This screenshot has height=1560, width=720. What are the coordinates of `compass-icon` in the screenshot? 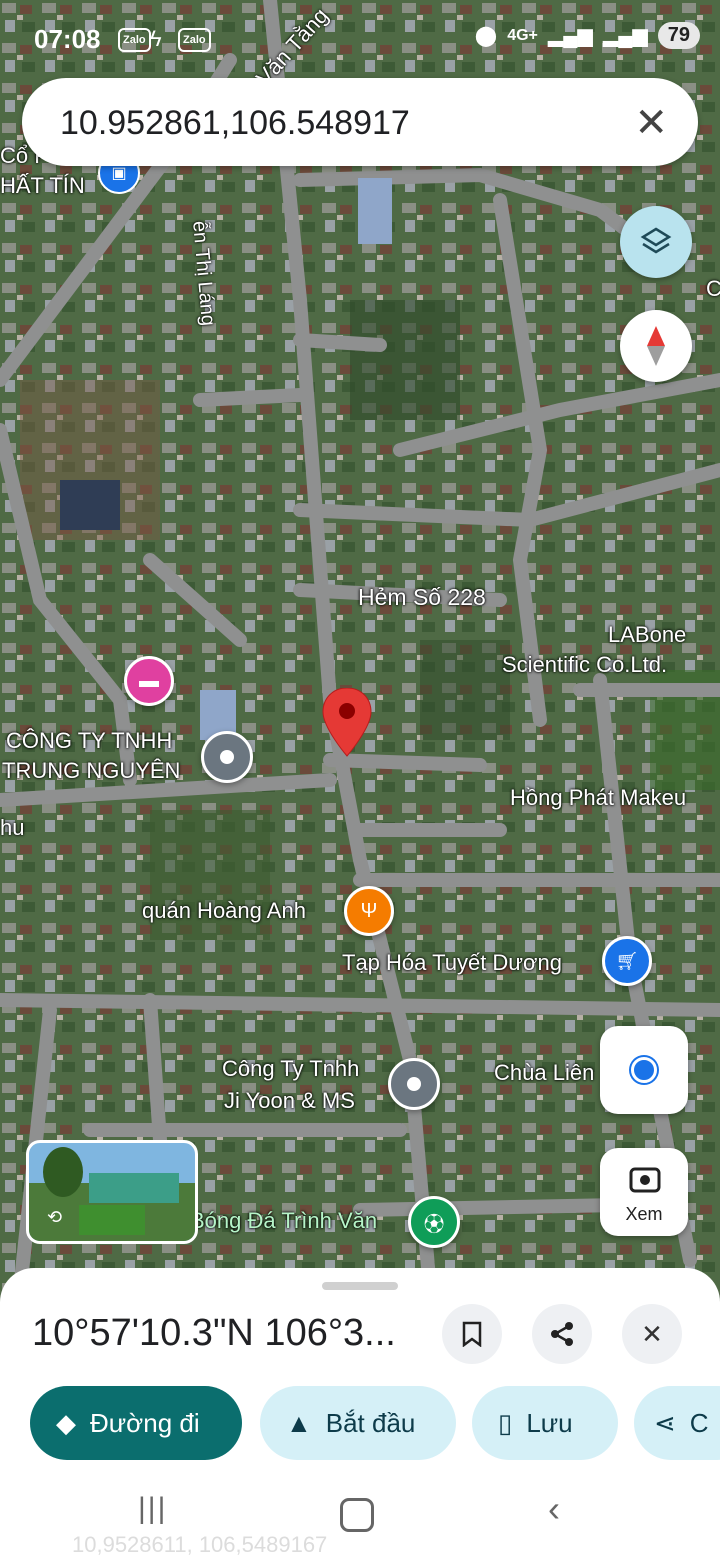 It's located at (656, 346).